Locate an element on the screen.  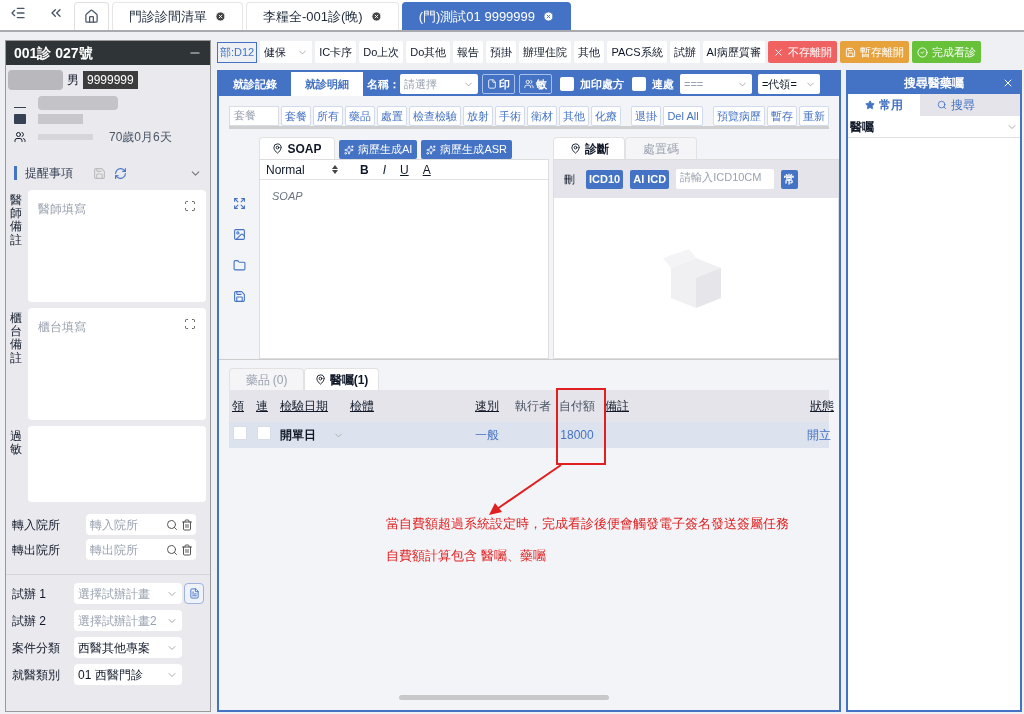
page-tab: (門)測試01 9999999 is located at coordinates (486, 16).